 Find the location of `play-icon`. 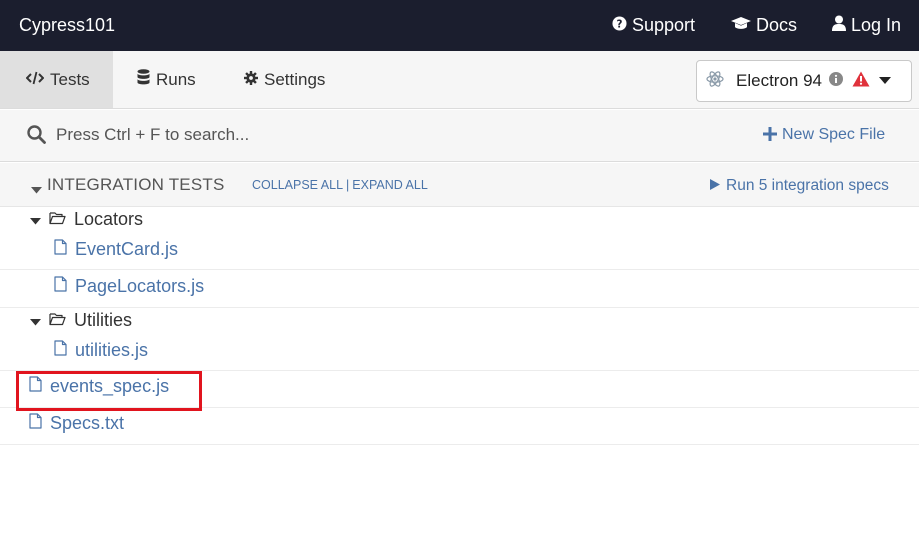

play-icon is located at coordinates (718, 186).